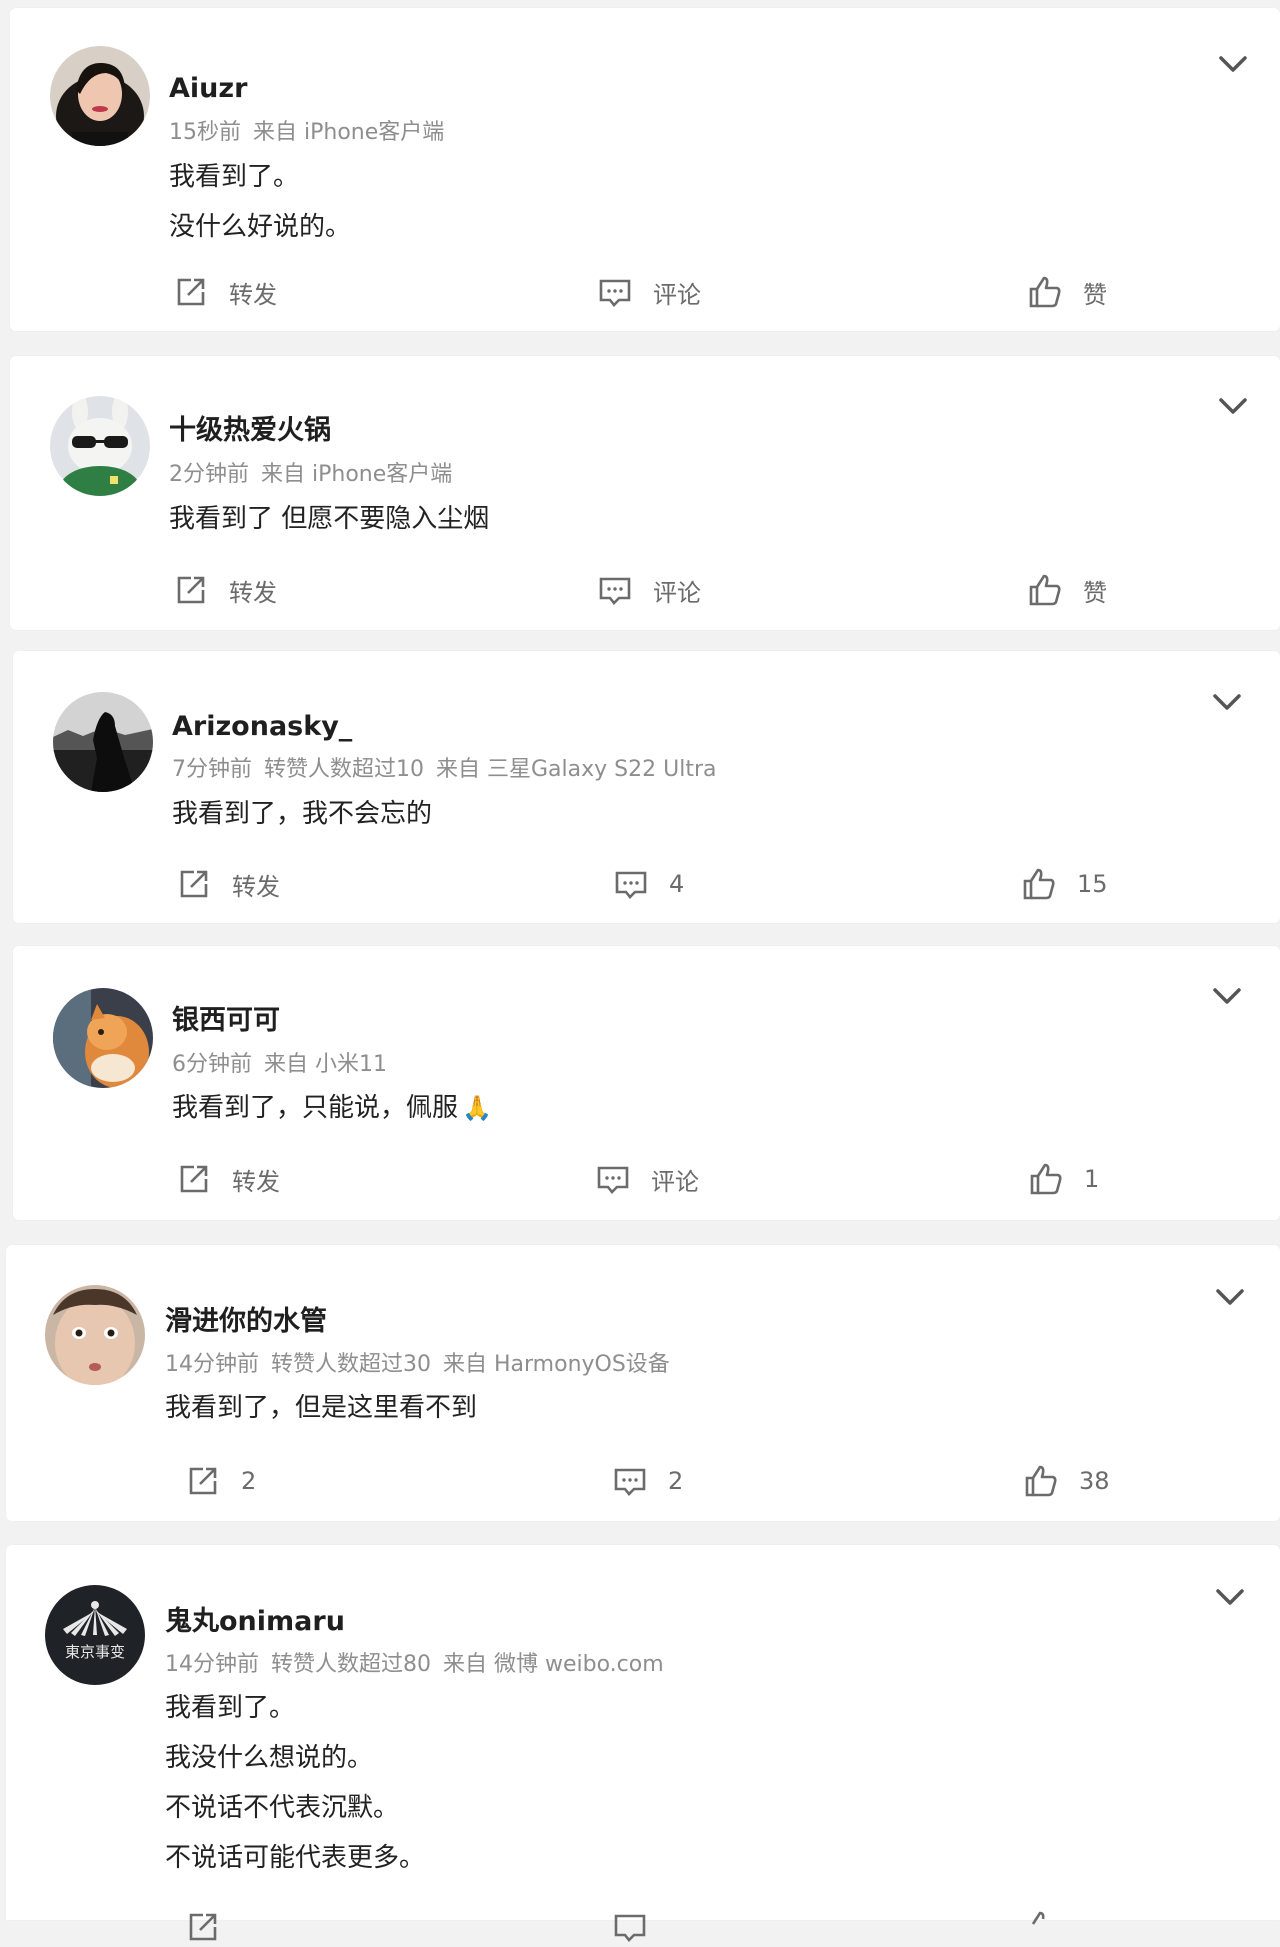 The width and height of the screenshot is (1280, 1947). I want to click on post-meta: 6分钟前 来自 小米11, so click(279, 1065).